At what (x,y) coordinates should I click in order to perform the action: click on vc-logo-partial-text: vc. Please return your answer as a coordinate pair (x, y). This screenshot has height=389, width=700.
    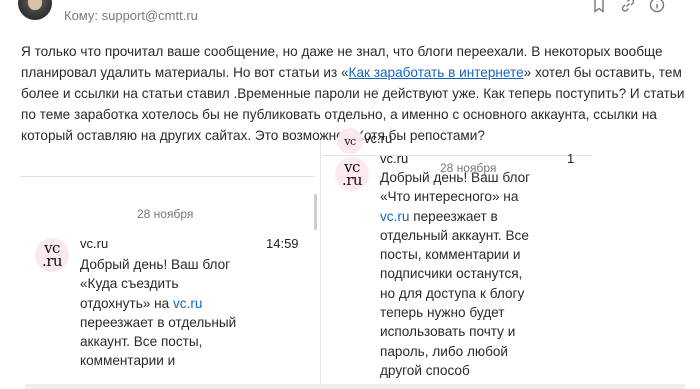
    Looking at the image, I should click on (350, 141).